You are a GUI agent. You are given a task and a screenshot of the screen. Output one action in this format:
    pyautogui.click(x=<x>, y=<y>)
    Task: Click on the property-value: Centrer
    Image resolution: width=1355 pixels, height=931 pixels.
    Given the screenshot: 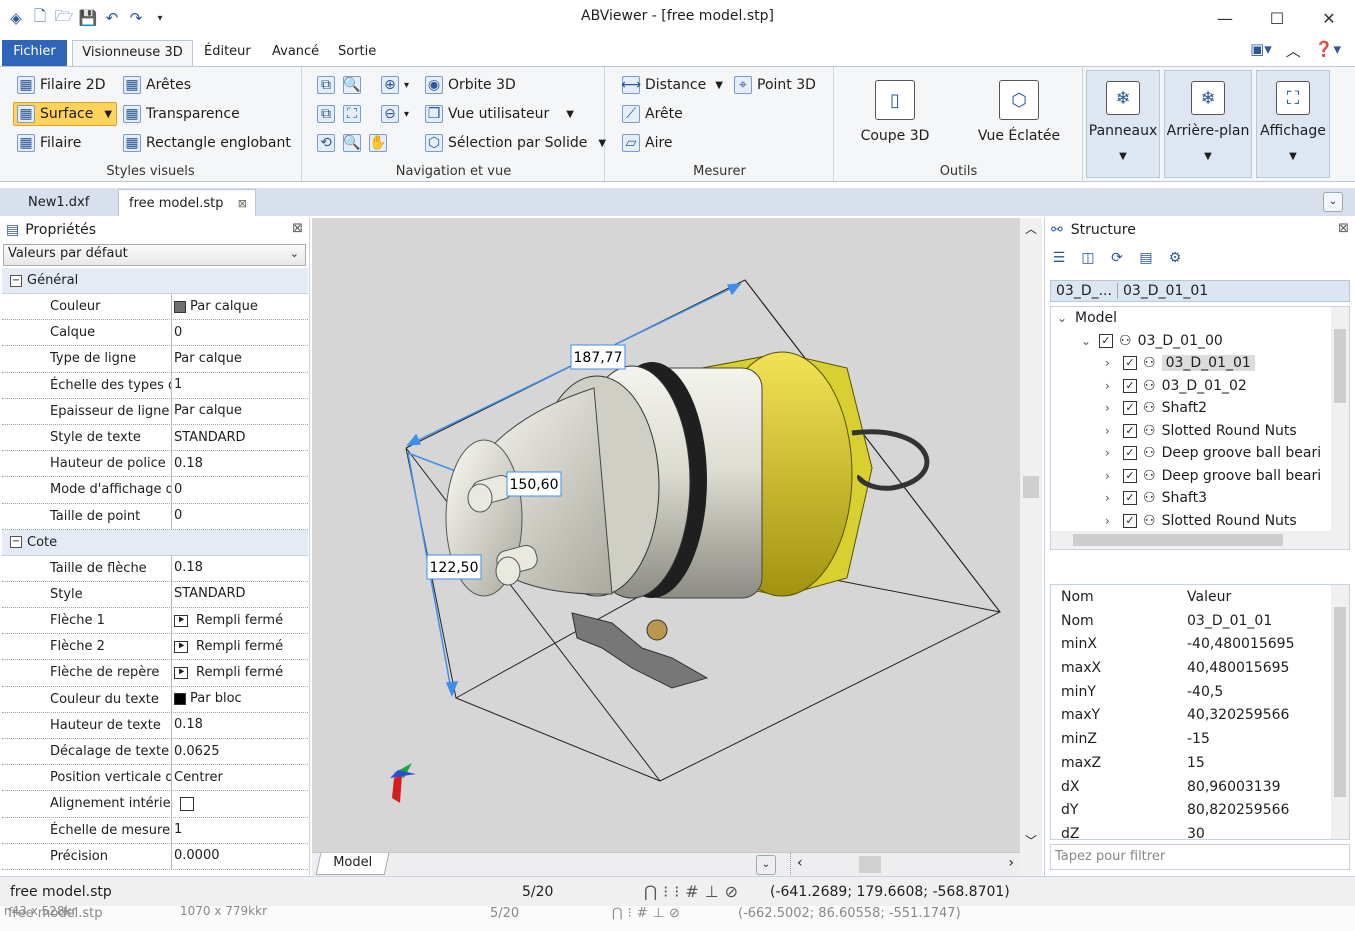 What is the action you would take?
    pyautogui.click(x=240, y=777)
    